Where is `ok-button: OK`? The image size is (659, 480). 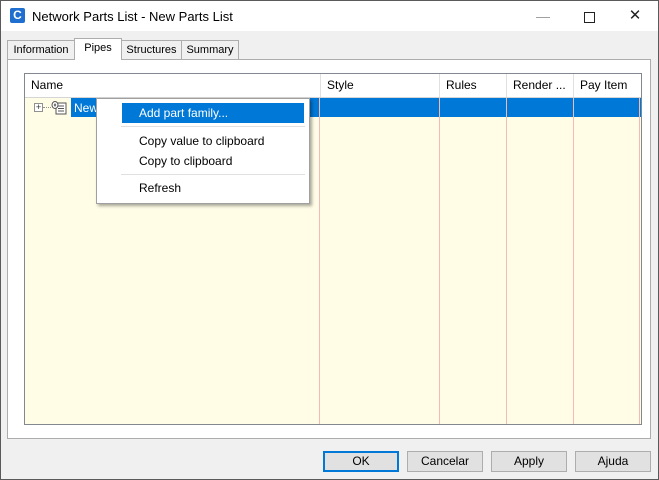
ok-button: OK is located at coordinates (361, 461).